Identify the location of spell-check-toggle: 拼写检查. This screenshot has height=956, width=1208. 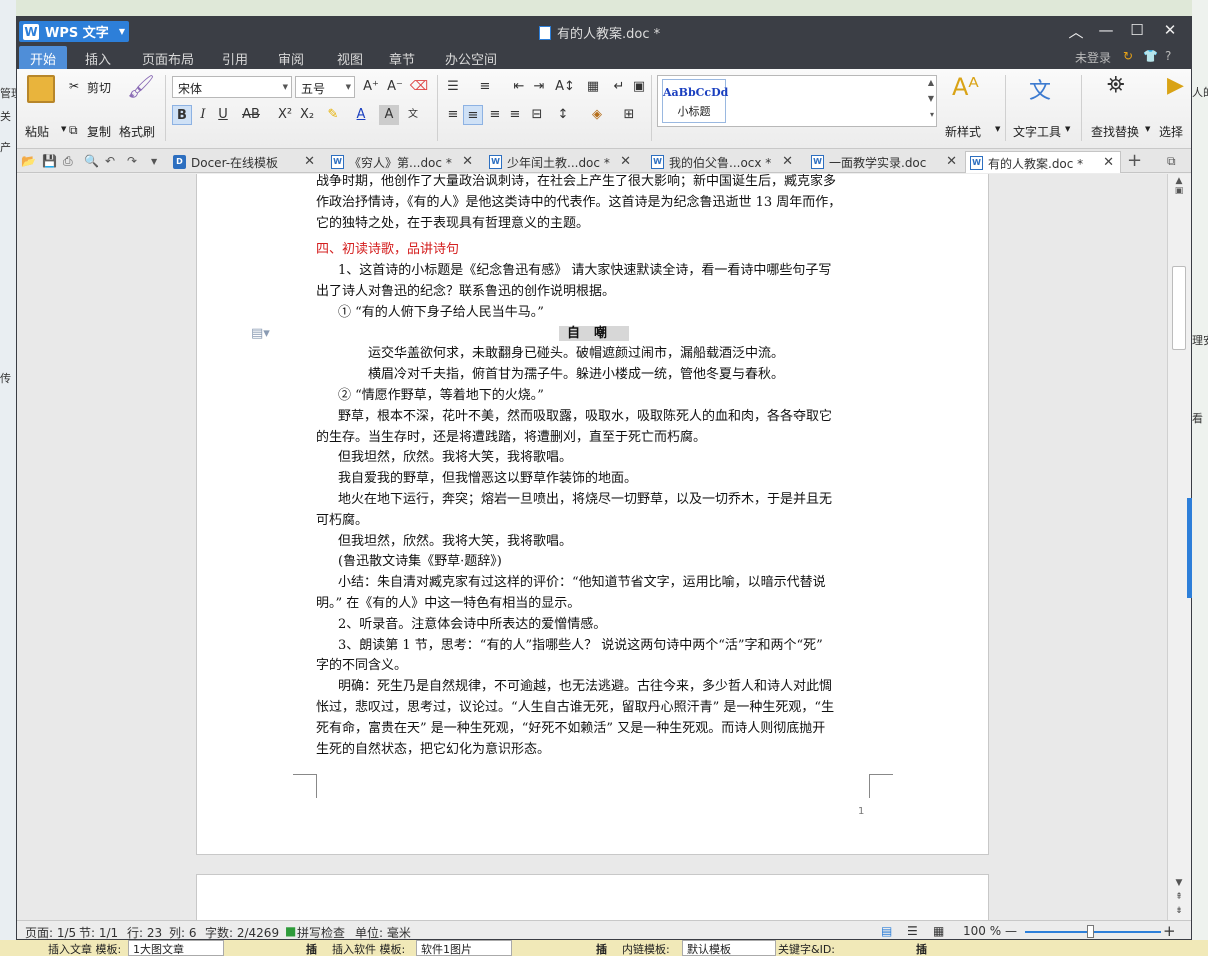
(321, 931).